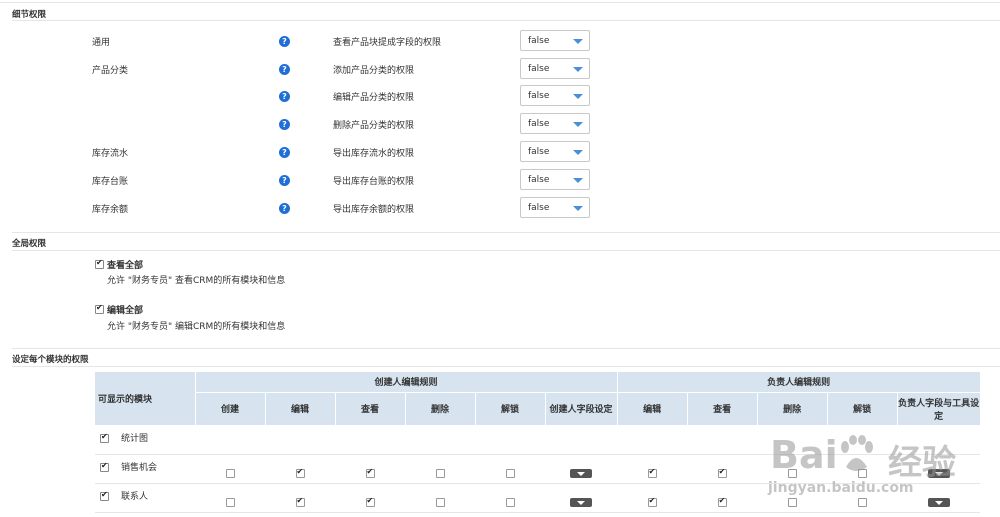 This screenshot has height=517, width=1000. I want to click on modules-section-title: 设定每个模块的权限, so click(50, 360).